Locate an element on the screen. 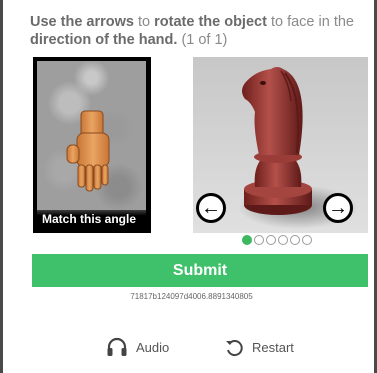  hand-icon is located at coordinates (88, 151).